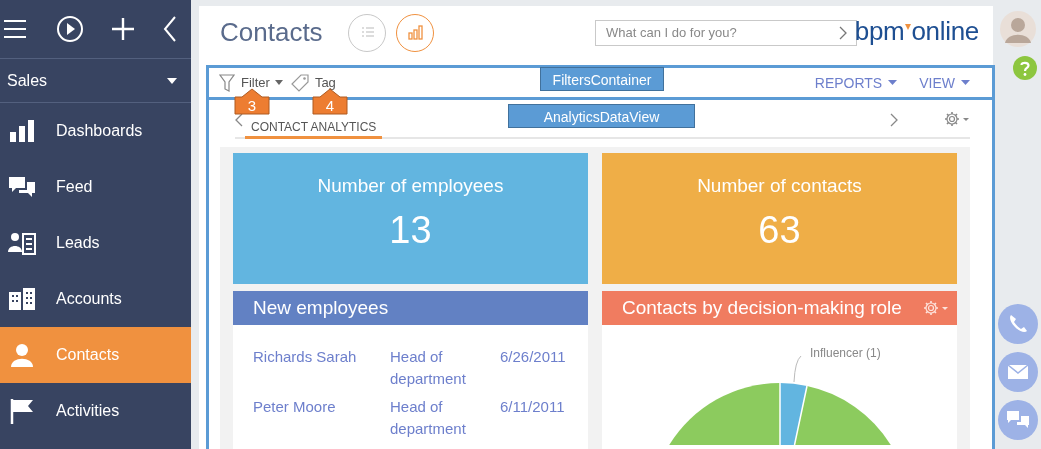 The height and width of the screenshot is (449, 1041). Describe the element at coordinates (856, 82) in the screenshot. I see `action-dropdown: REPORTS` at that location.